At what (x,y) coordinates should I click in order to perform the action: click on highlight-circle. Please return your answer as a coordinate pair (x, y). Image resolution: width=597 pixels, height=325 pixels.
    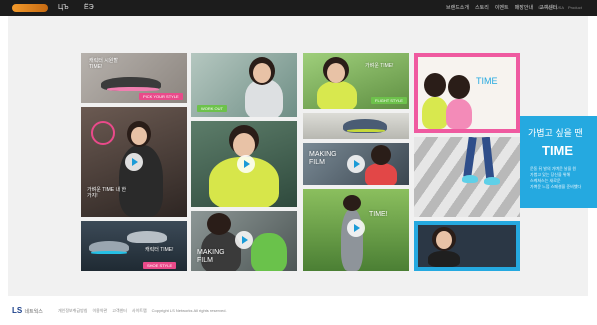
    Looking at the image, I should click on (103, 133).